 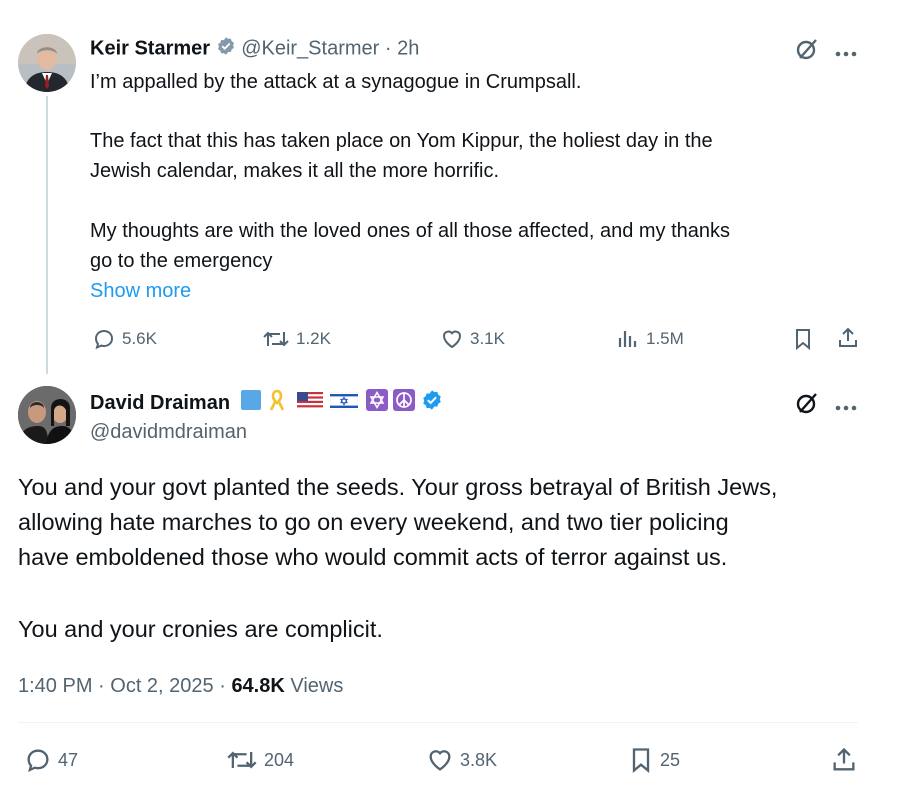 What do you see at coordinates (438, 722) in the screenshot?
I see `divider` at bounding box center [438, 722].